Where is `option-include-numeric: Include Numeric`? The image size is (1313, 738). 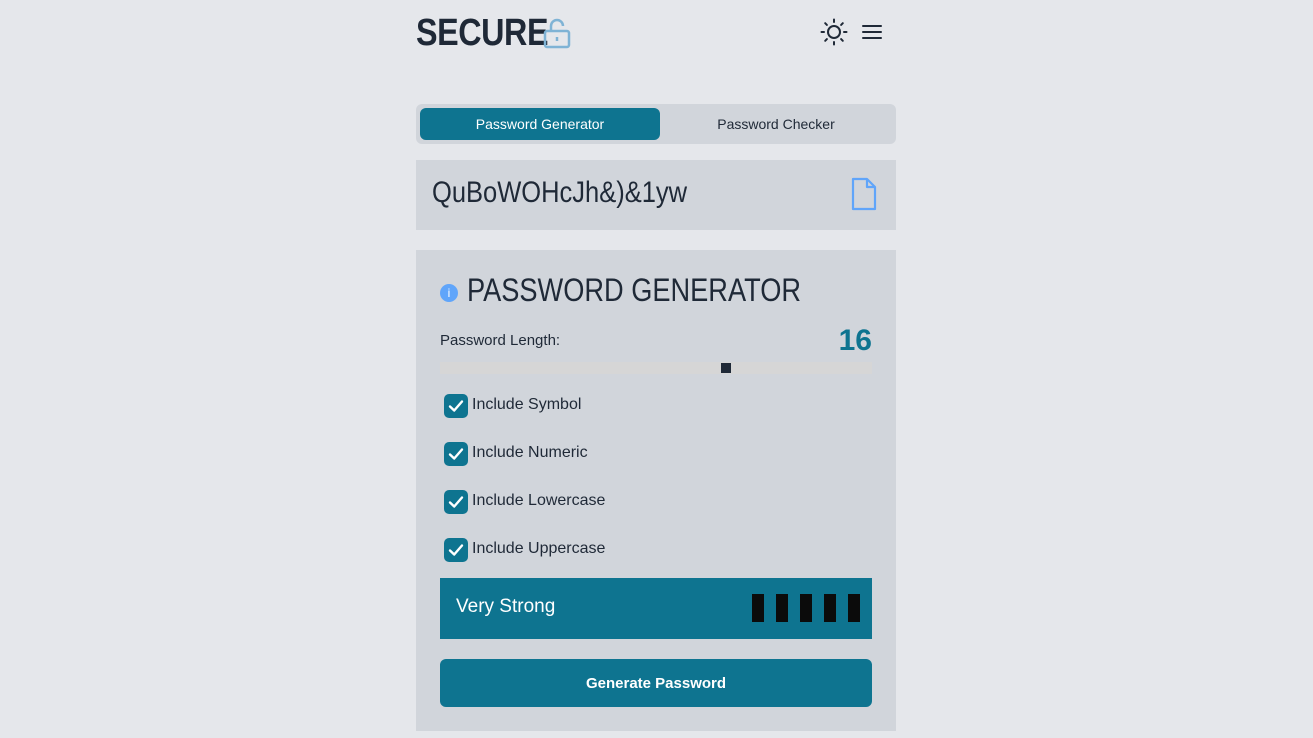
option-include-numeric: Include Numeric is located at coordinates (594, 454).